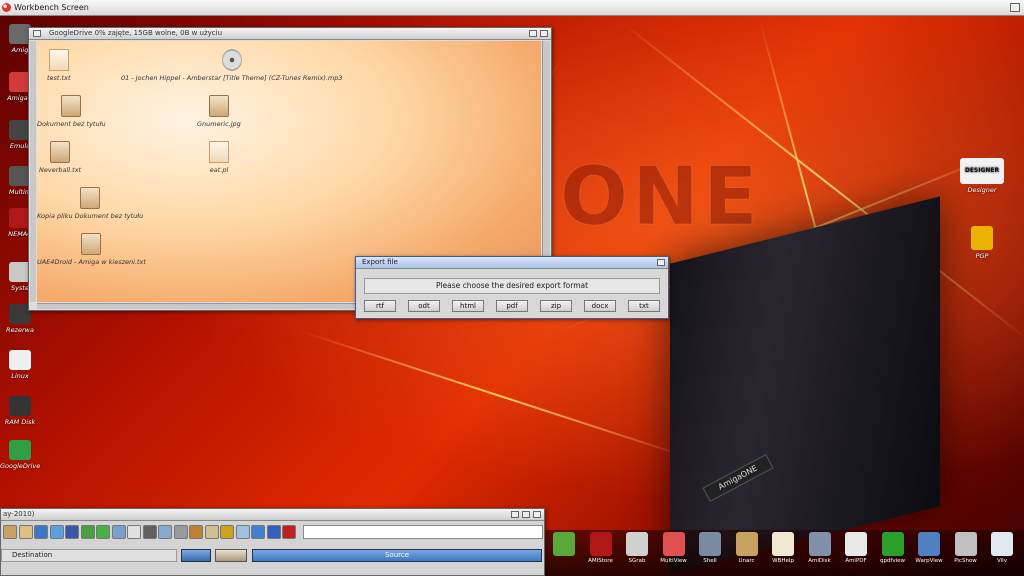  What do you see at coordinates (600, 306) in the screenshot?
I see `format-button-docx: docx` at bounding box center [600, 306].